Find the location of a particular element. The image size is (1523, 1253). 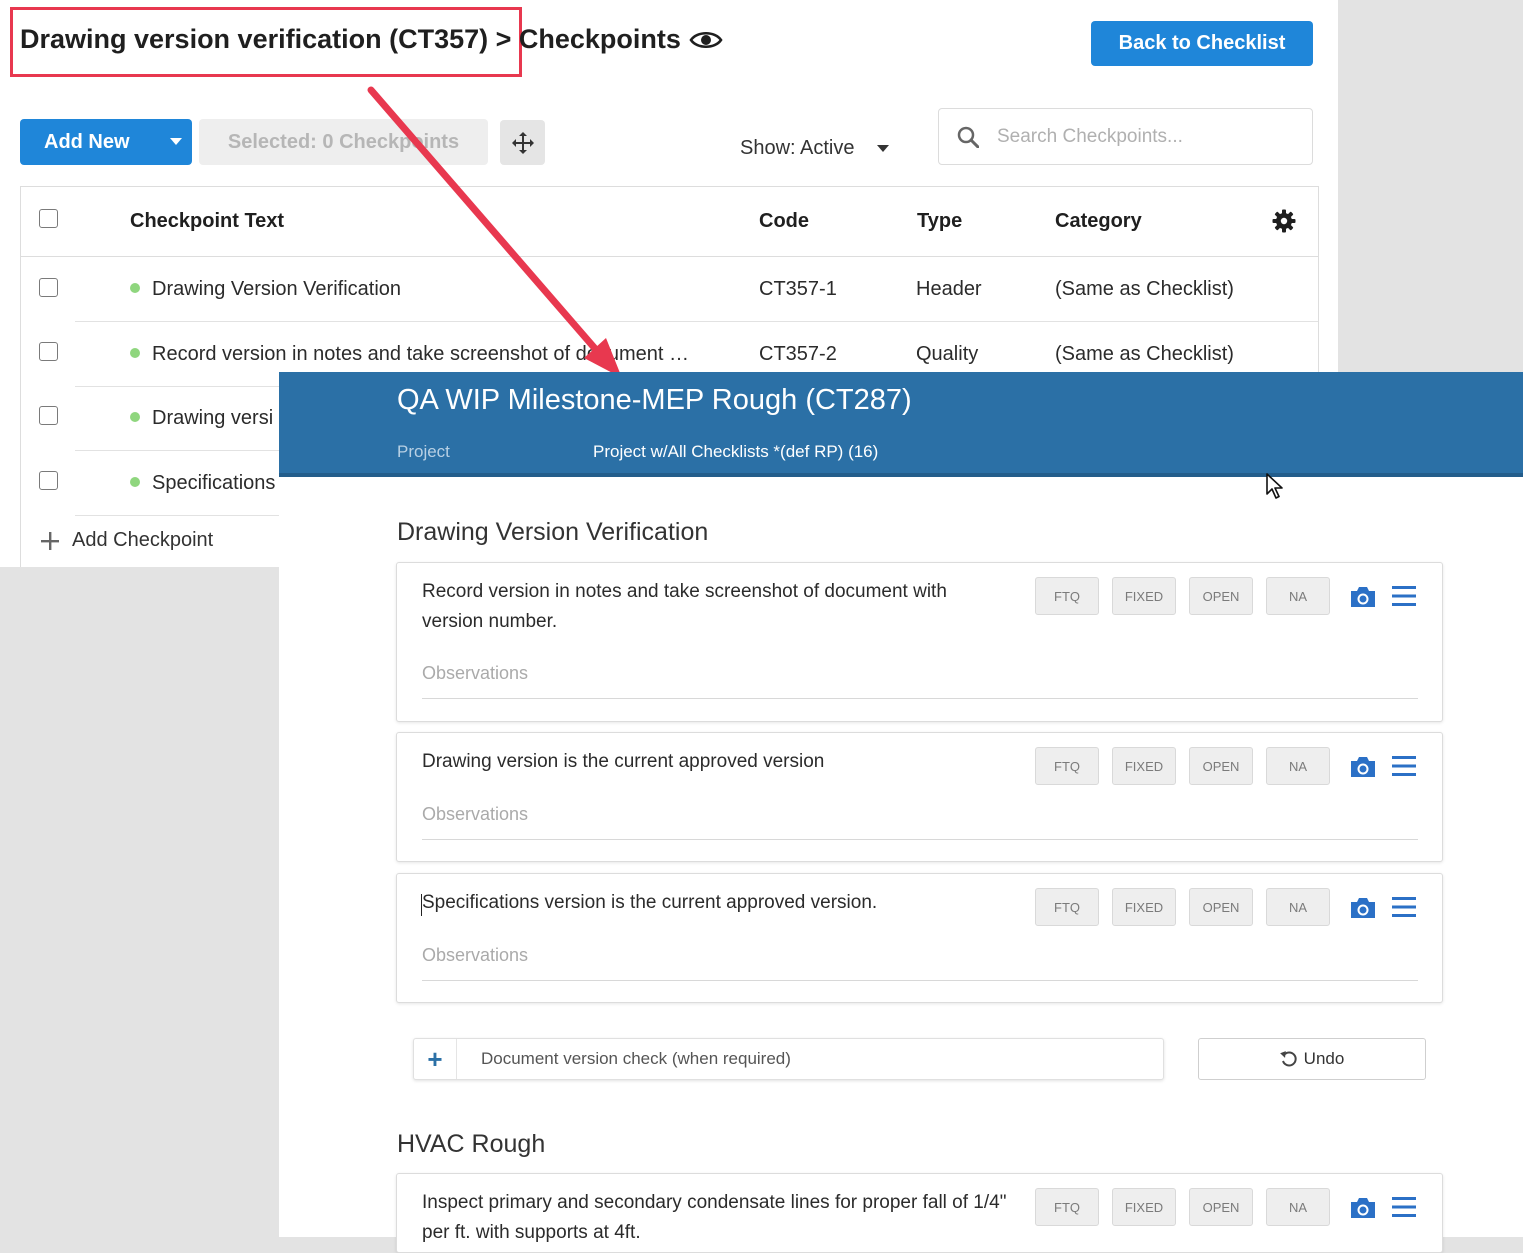

selected-count-button: Selected: 0 Checkpoints is located at coordinates (343, 142).